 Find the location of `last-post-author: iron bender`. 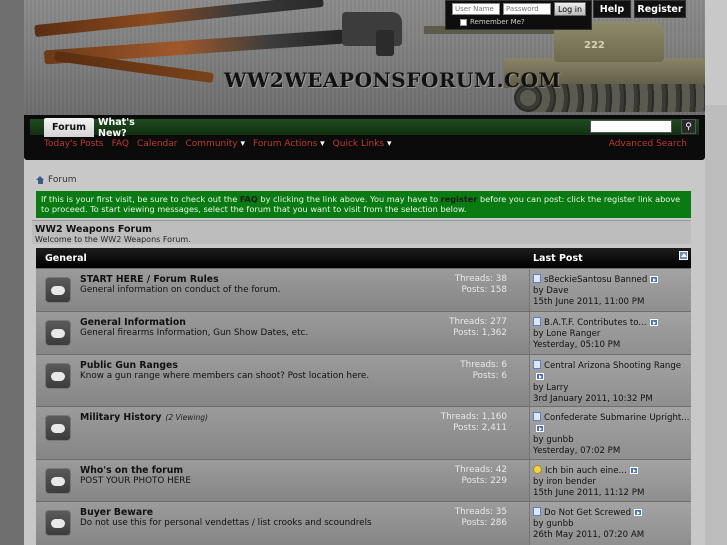

last-post-author: iron bender is located at coordinates (571, 482).